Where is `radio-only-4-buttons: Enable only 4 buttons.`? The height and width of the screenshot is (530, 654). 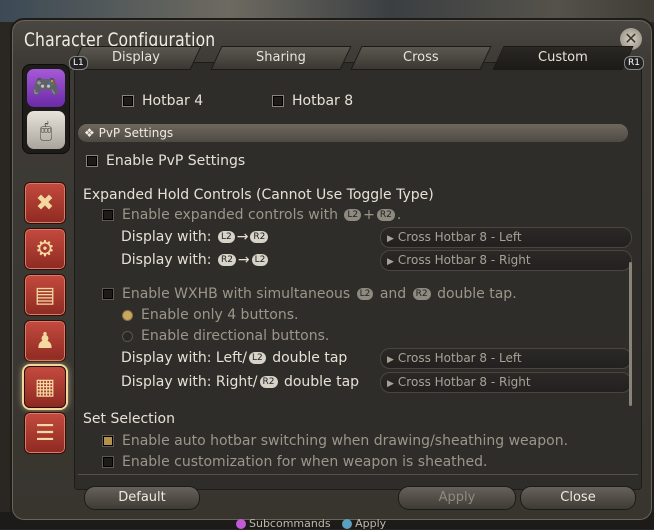 radio-only-4-buttons: Enable only 4 buttons. is located at coordinates (210, 315).